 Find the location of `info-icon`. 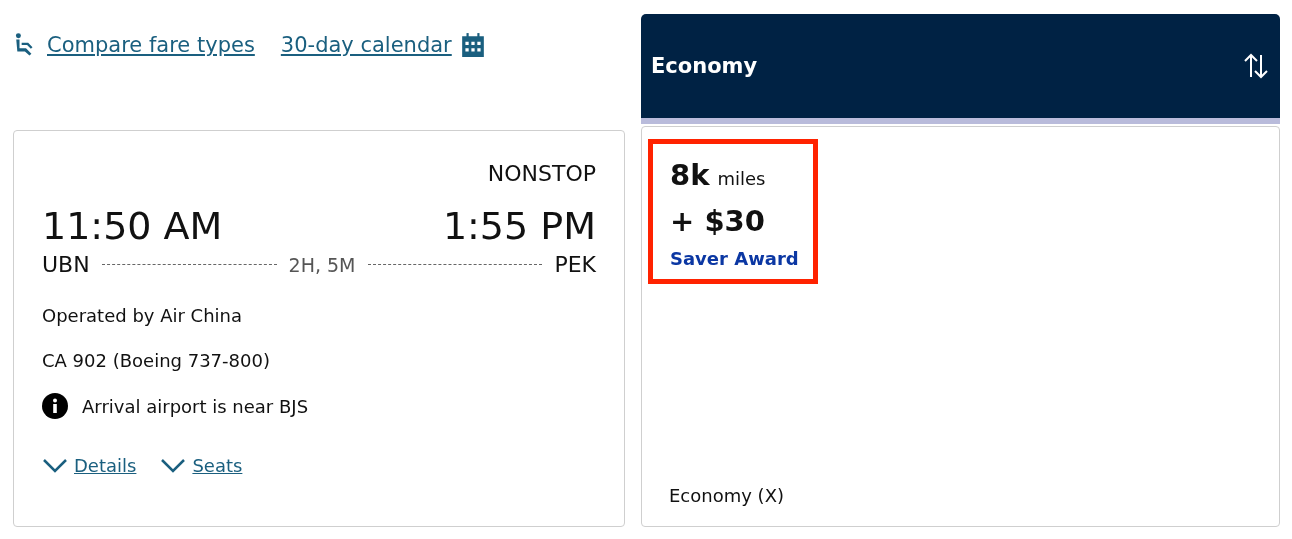

info-icon is located at coordinates (55, 406).